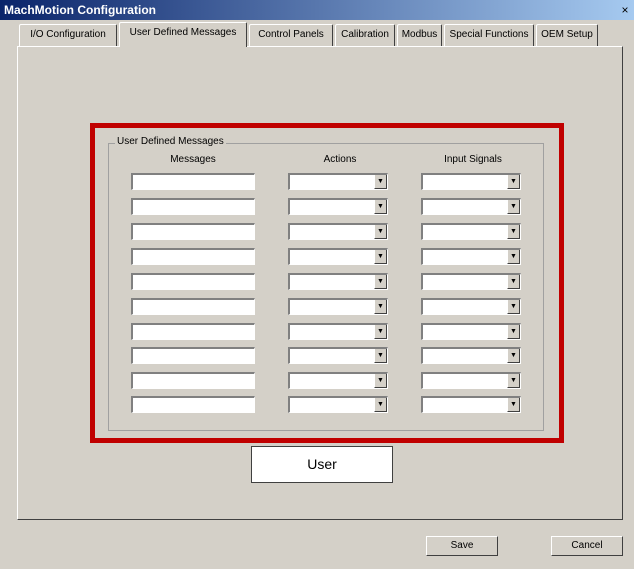 This screenshot has height=569, width=634. Describe the element at coordinates (419, 35) in the screenshot. I see `tab-modbus: Modbus` at that location.